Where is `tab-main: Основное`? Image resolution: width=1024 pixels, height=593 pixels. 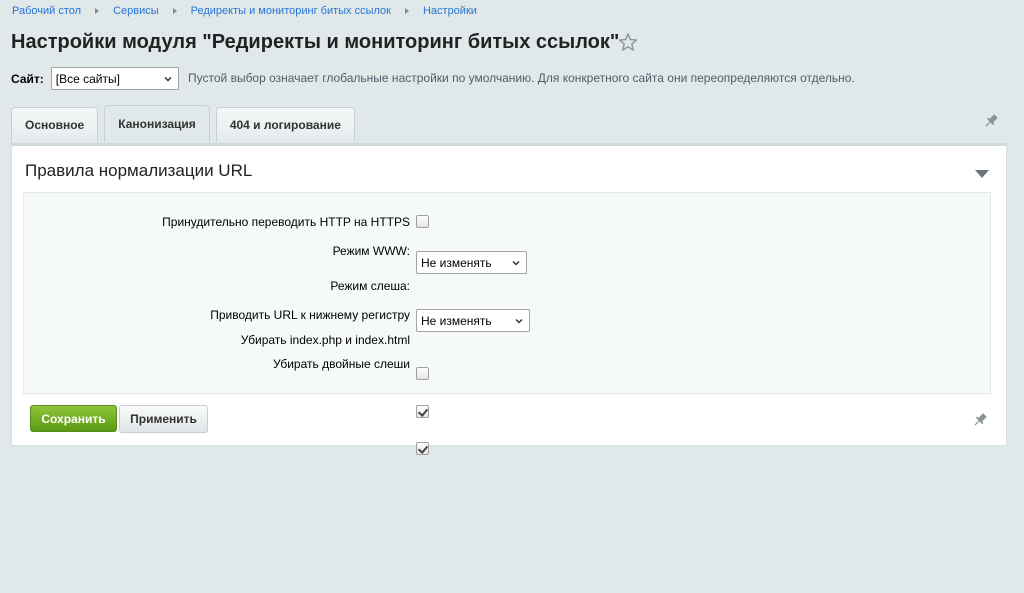 tab-main: Основное is located at coordinates (55, 124).